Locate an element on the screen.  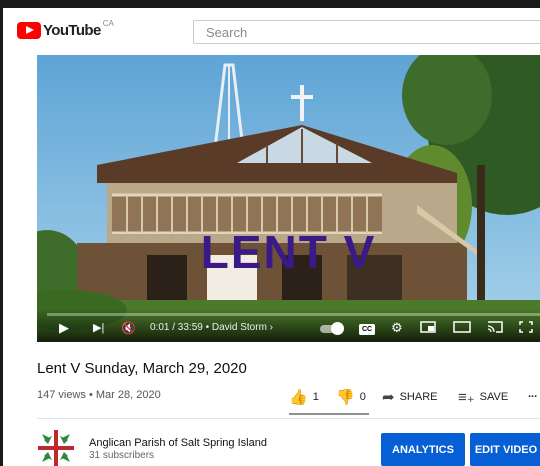
video-title: Lent V Sunday, March 29, 2020 is located at coordinates (142, 368).